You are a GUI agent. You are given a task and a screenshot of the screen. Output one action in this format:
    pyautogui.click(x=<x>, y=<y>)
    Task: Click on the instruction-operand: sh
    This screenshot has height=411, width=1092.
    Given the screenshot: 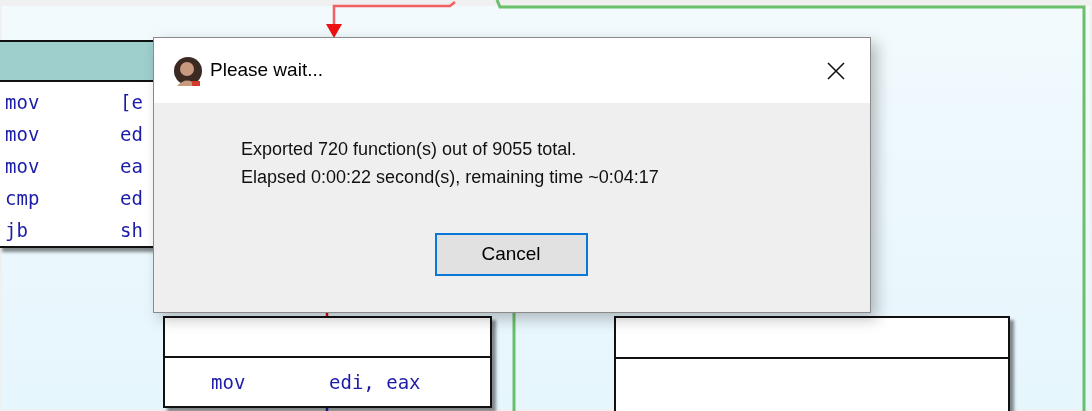 What is the action you would take?
    pyautogui.click(x=131, y=230)
    